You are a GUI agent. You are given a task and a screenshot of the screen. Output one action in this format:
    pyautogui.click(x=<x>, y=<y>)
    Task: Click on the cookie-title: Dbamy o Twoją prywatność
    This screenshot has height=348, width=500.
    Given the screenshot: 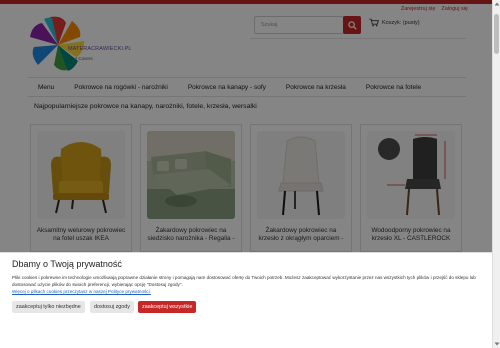 What is the action you would take?
    pyautogui.click(x=67, y=264)
    